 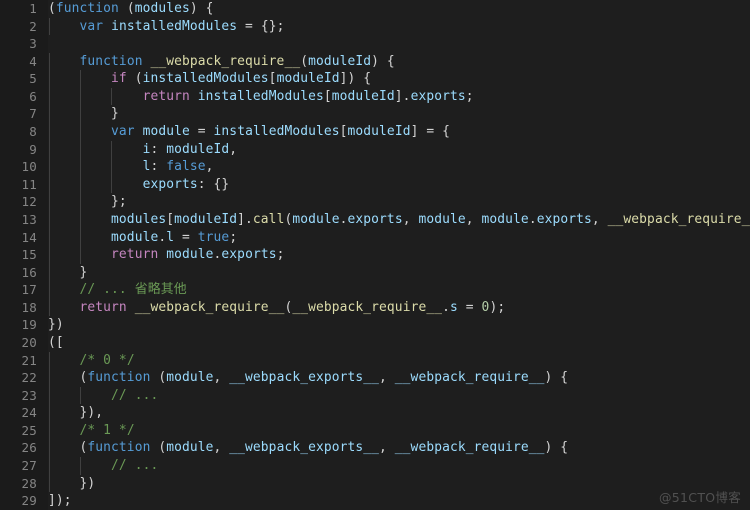 What do you see at coordinates (174, 26) in the screenshot?
I see `token-var: installedModules` at bounding box center [174, 26].